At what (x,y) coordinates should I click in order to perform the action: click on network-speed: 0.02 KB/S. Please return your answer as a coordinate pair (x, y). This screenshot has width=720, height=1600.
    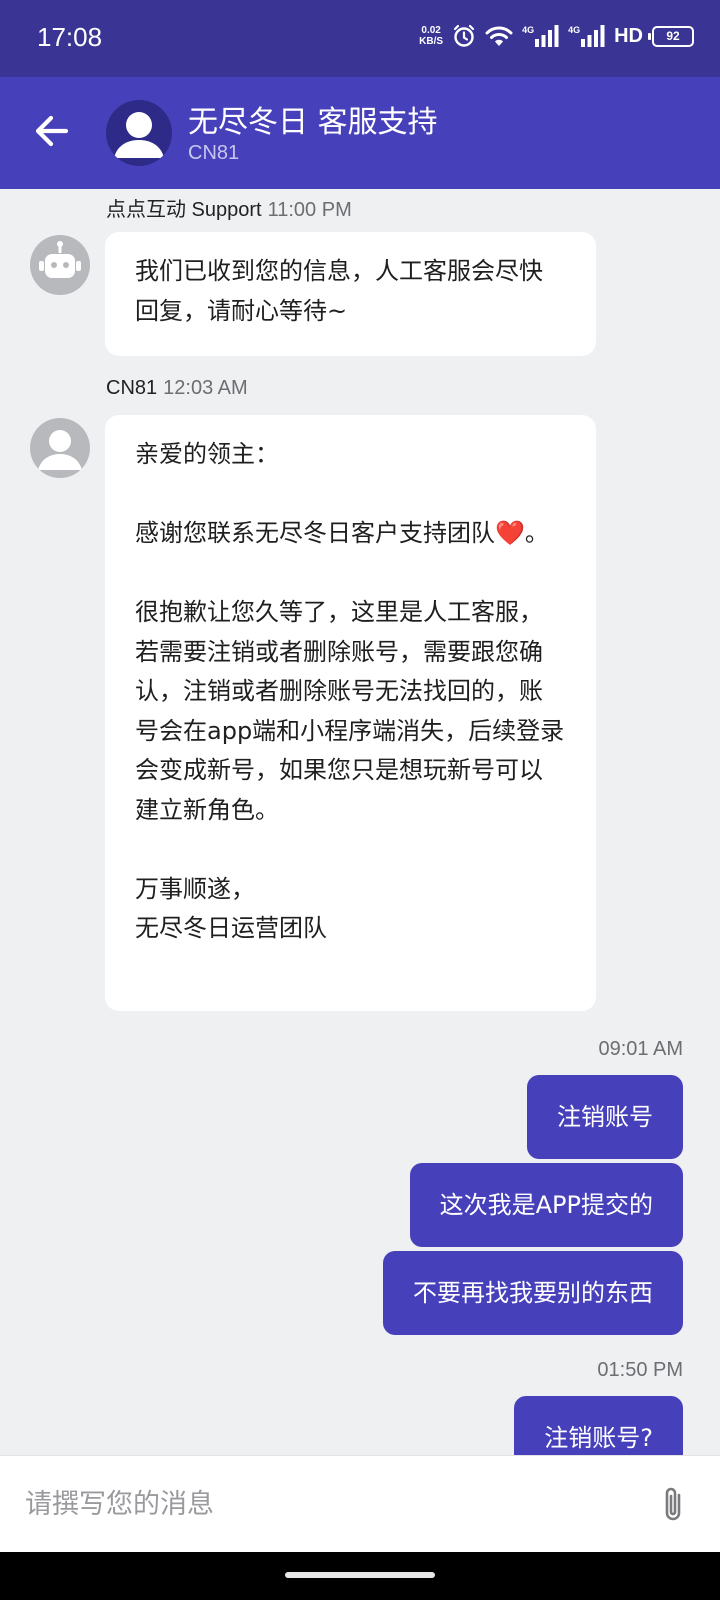
    Looking at the image, I should click on (431, 36).